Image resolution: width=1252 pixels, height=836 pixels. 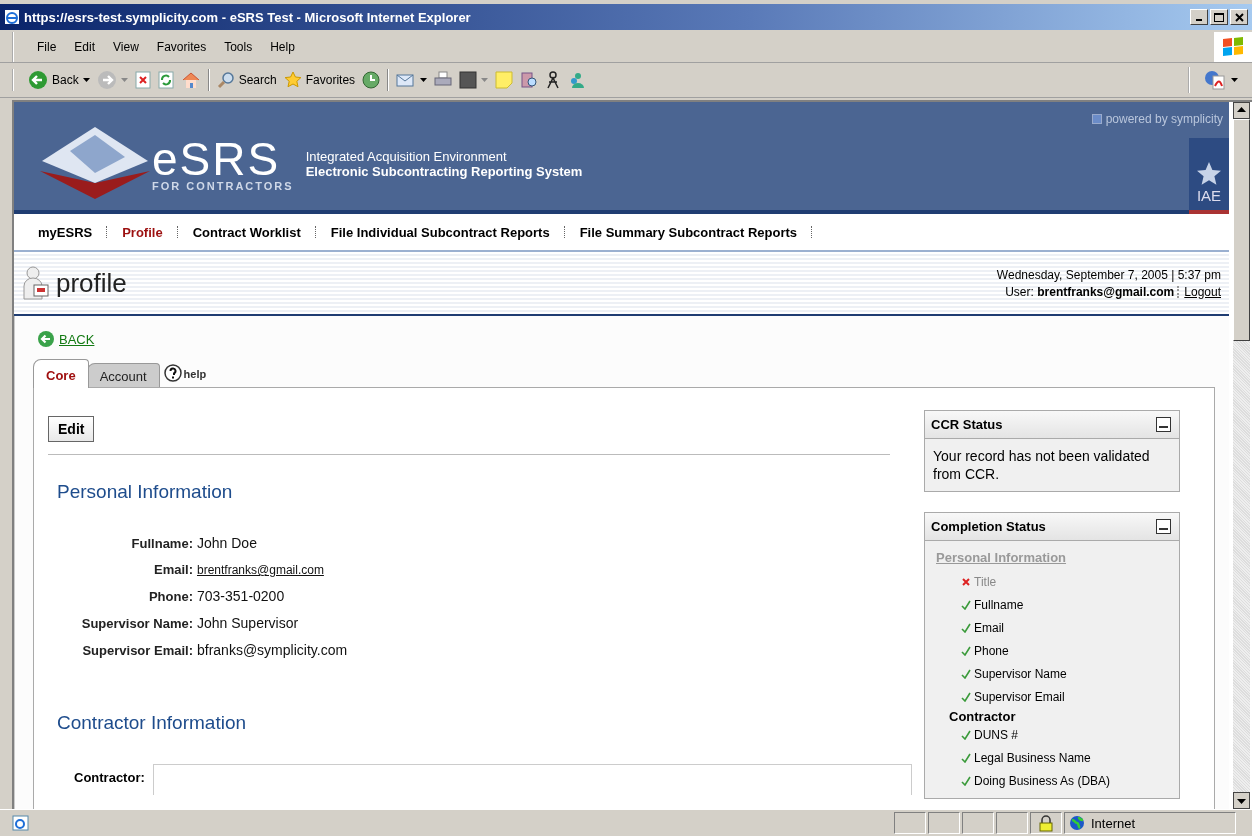 What do you see at coordinates (241, 596) in the screenshot?
I see `field-value: 703-351-0200` at bounding box center [241, 596].